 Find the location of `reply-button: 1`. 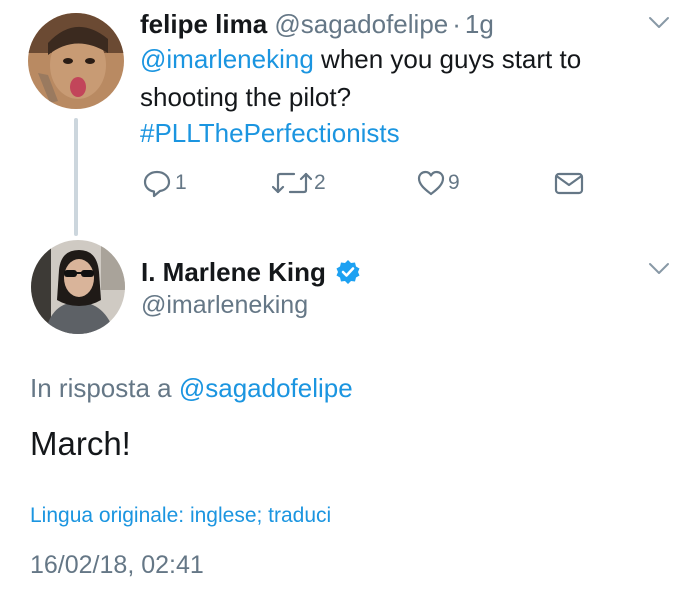

reply-button: 1 is located at coordinates (164, 183).